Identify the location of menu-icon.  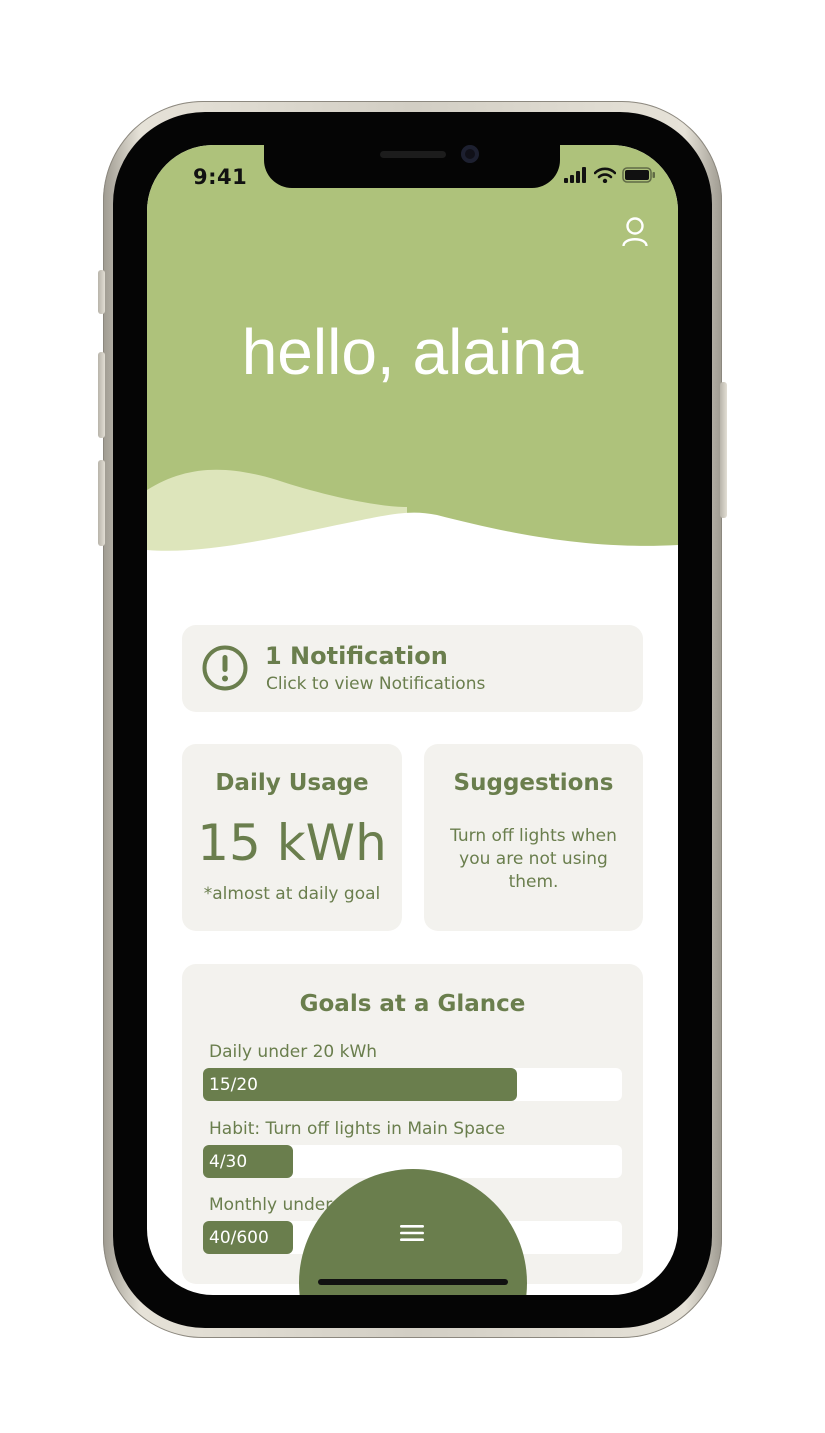
(412, 1233).